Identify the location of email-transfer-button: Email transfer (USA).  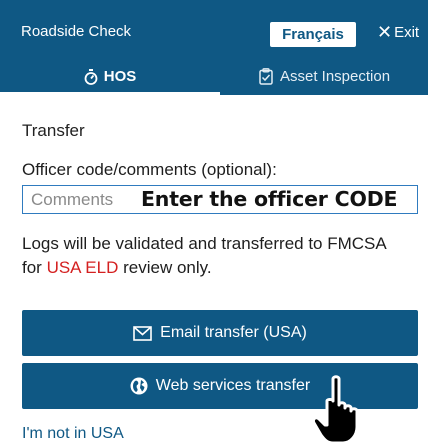
(220, 333).